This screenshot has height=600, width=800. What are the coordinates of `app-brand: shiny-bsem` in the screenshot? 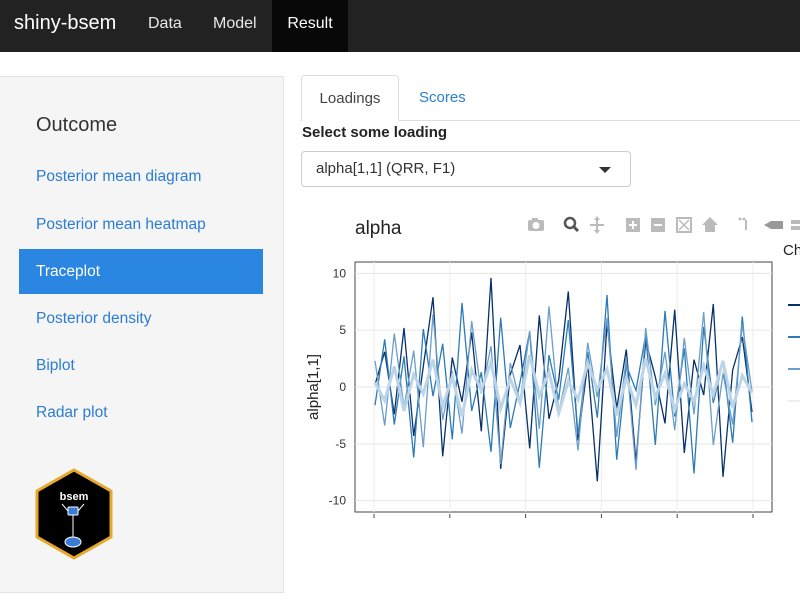 It's located at (65, 23).